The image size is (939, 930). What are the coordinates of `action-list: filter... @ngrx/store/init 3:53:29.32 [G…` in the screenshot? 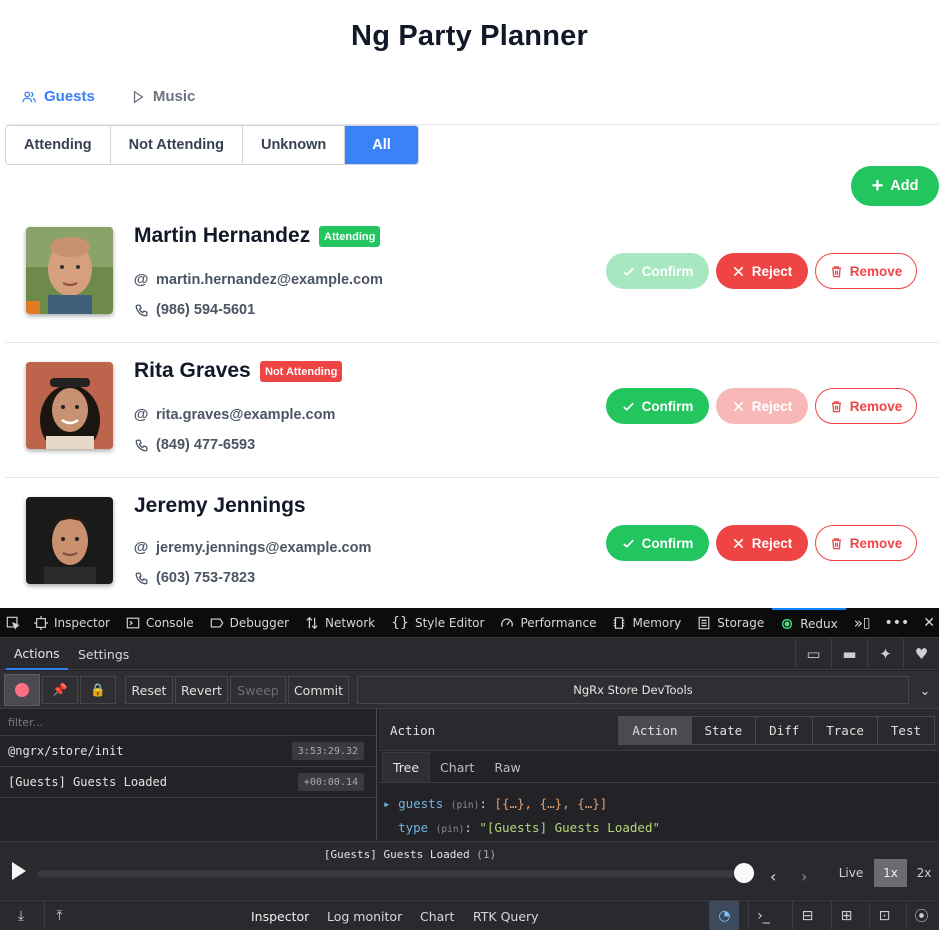 It's located at (188, 774).